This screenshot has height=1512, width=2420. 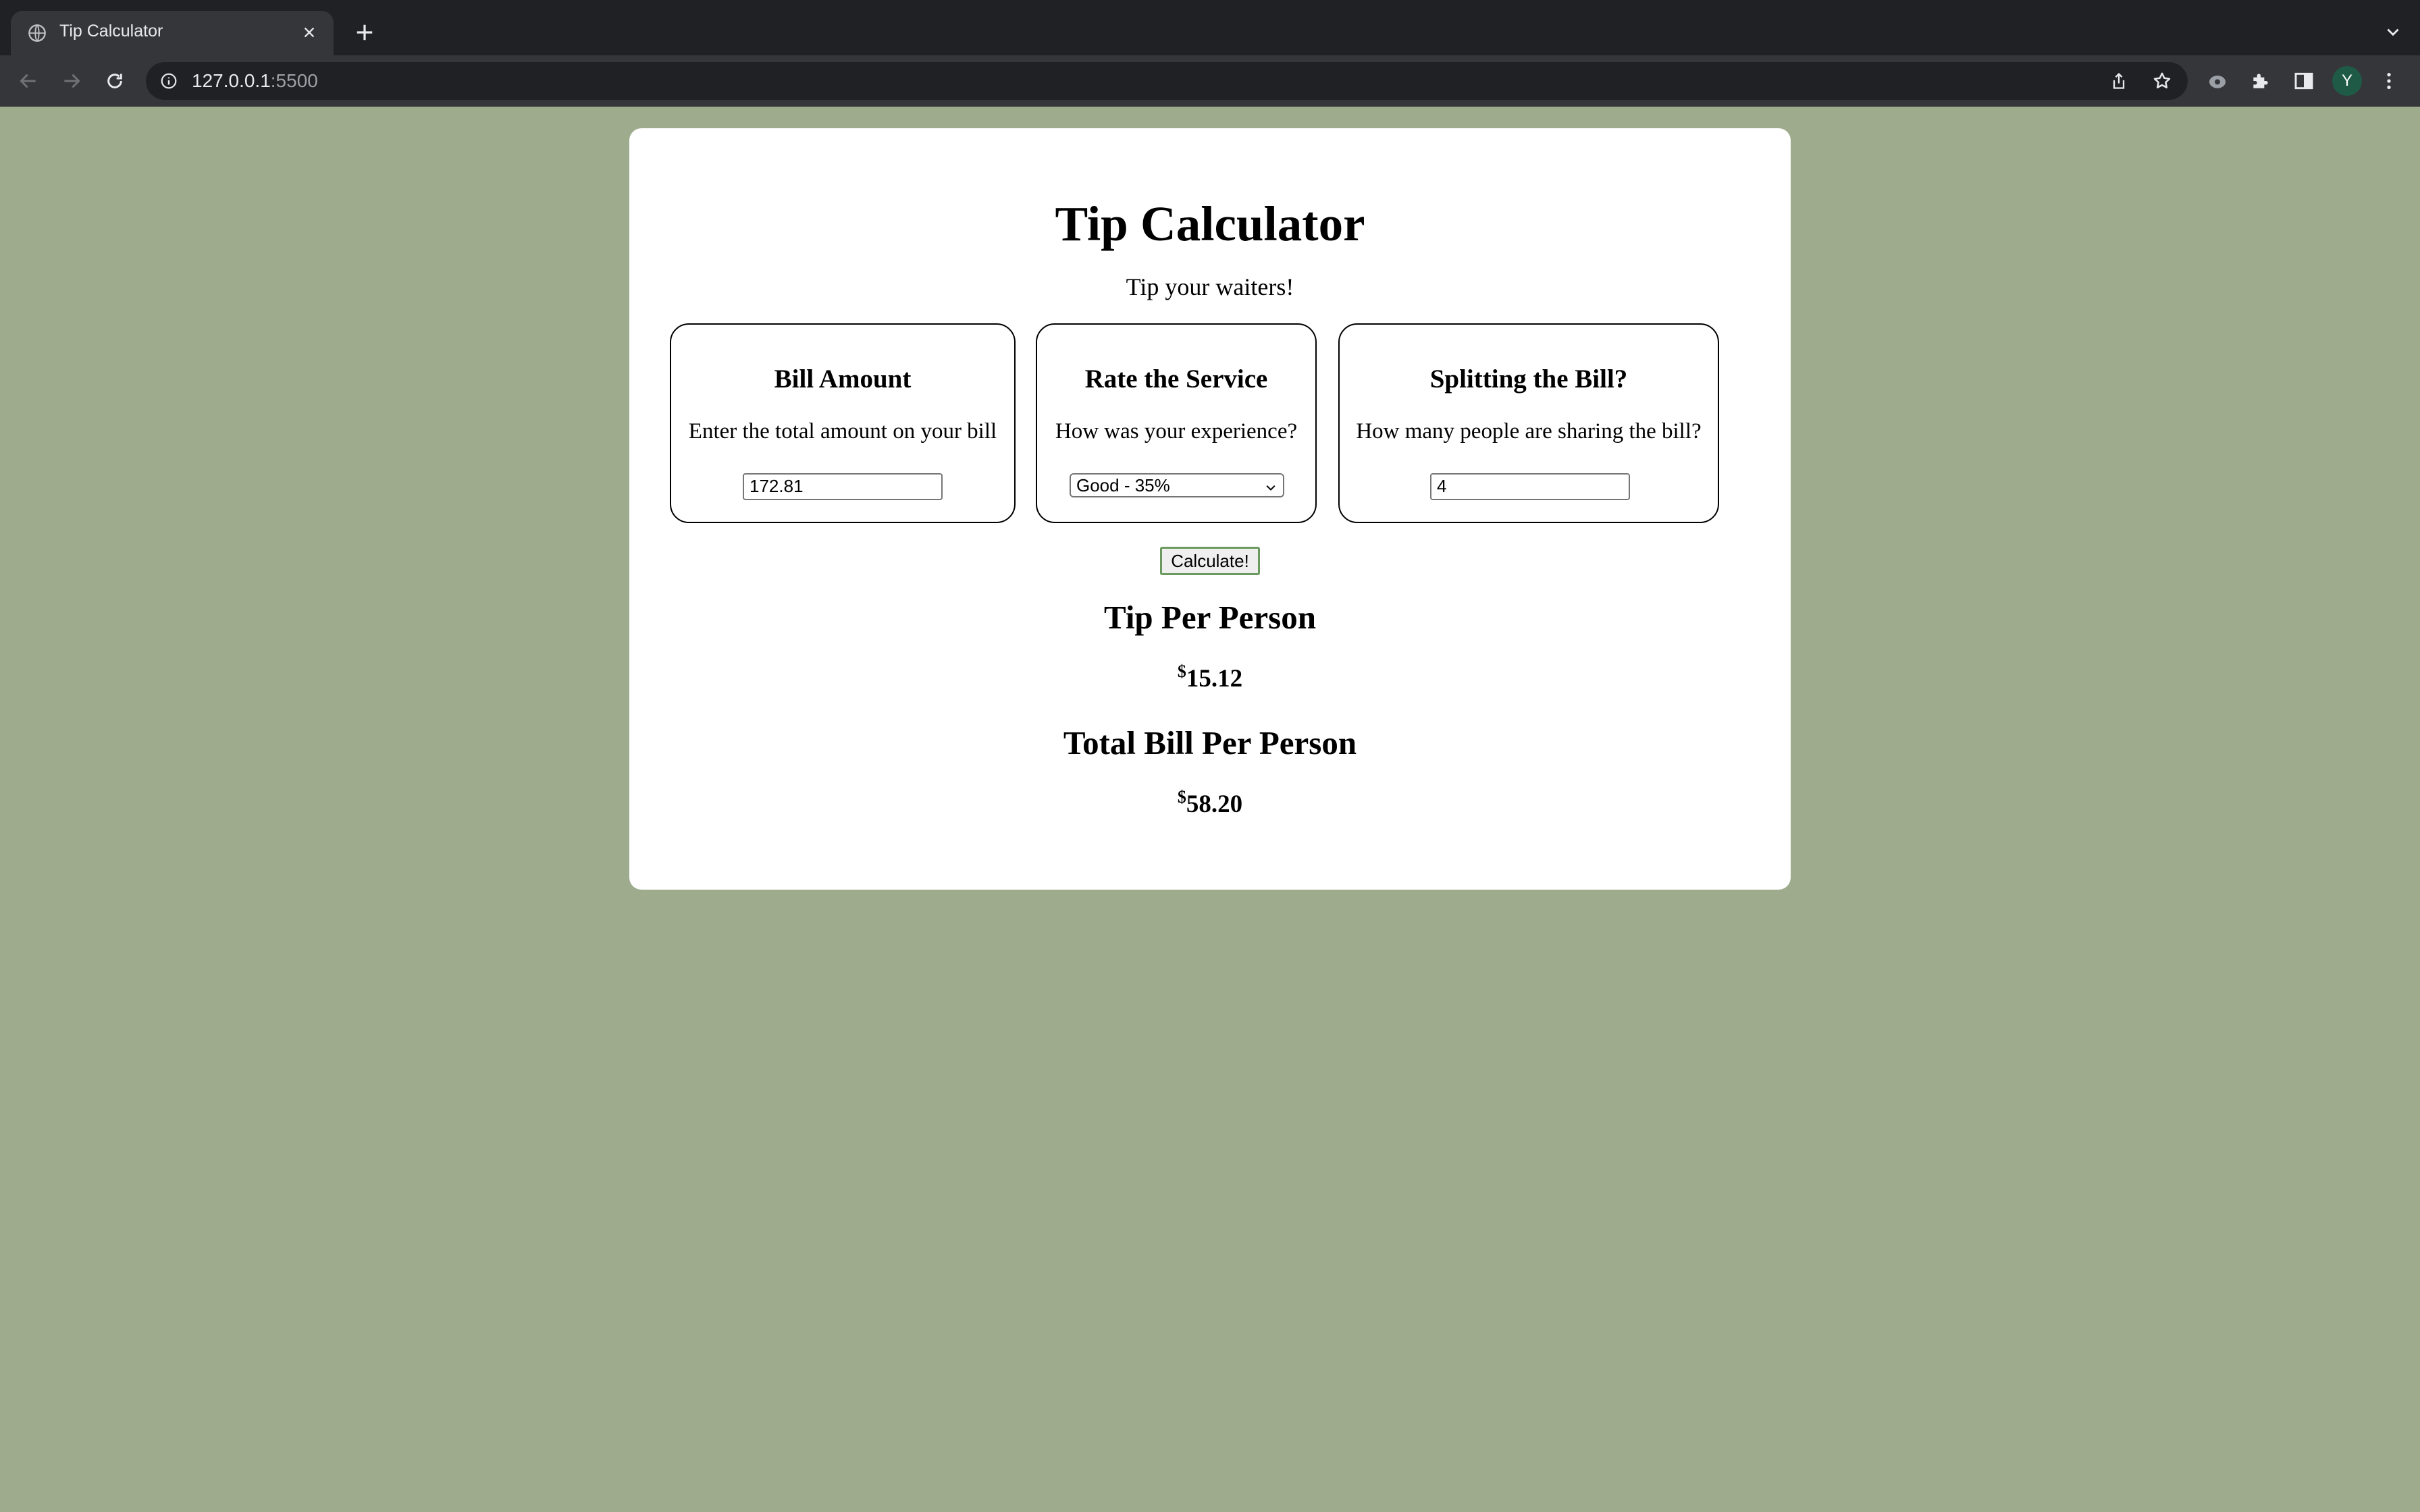 What do you see at coordinates (843, 486) in the screenshot?
I see `bill-amount-input: 172.81` at bounding box center [843, 486].